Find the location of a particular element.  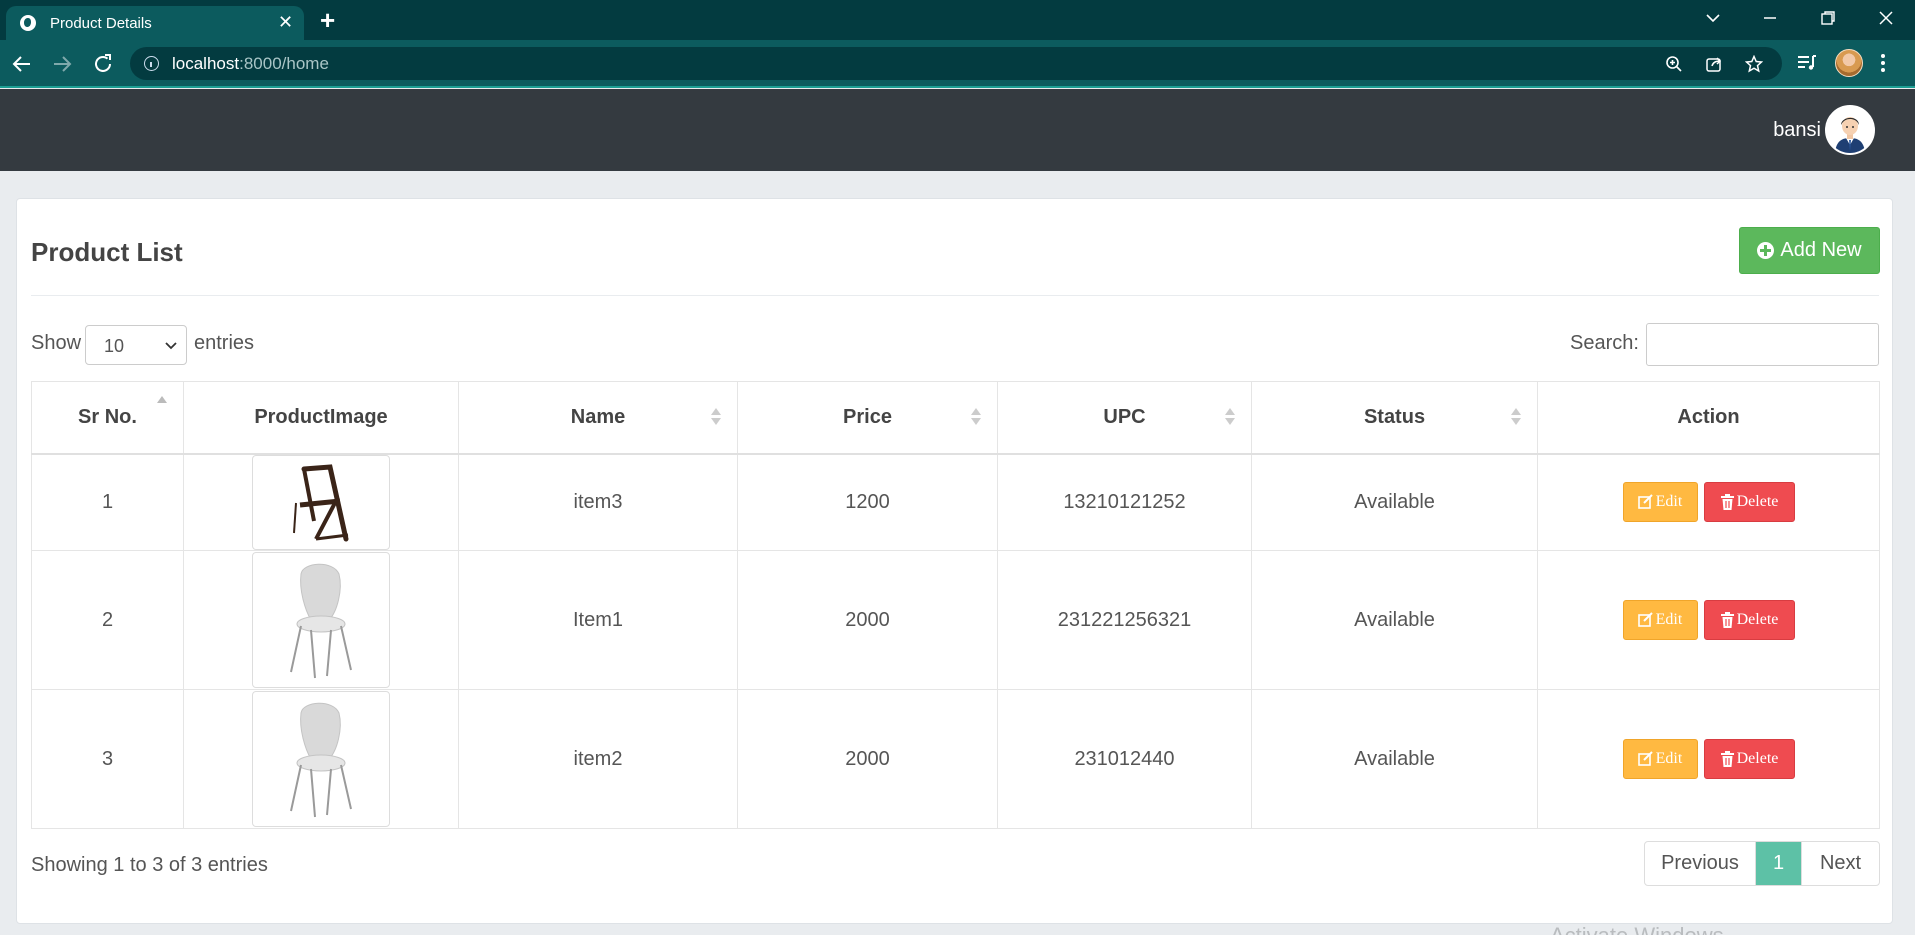

cell-name: item3 is located at coordinates (598, 502).